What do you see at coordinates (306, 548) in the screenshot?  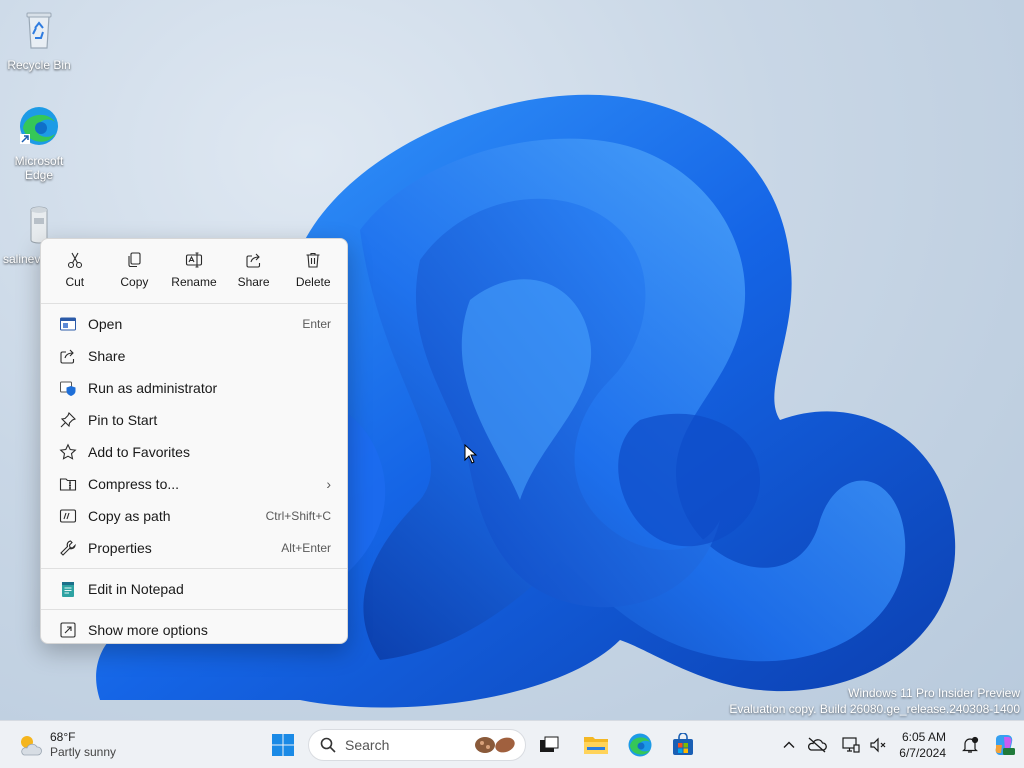 I see `menu-item-shortcut: Alt+Enter` at bounding box center [306, 548].